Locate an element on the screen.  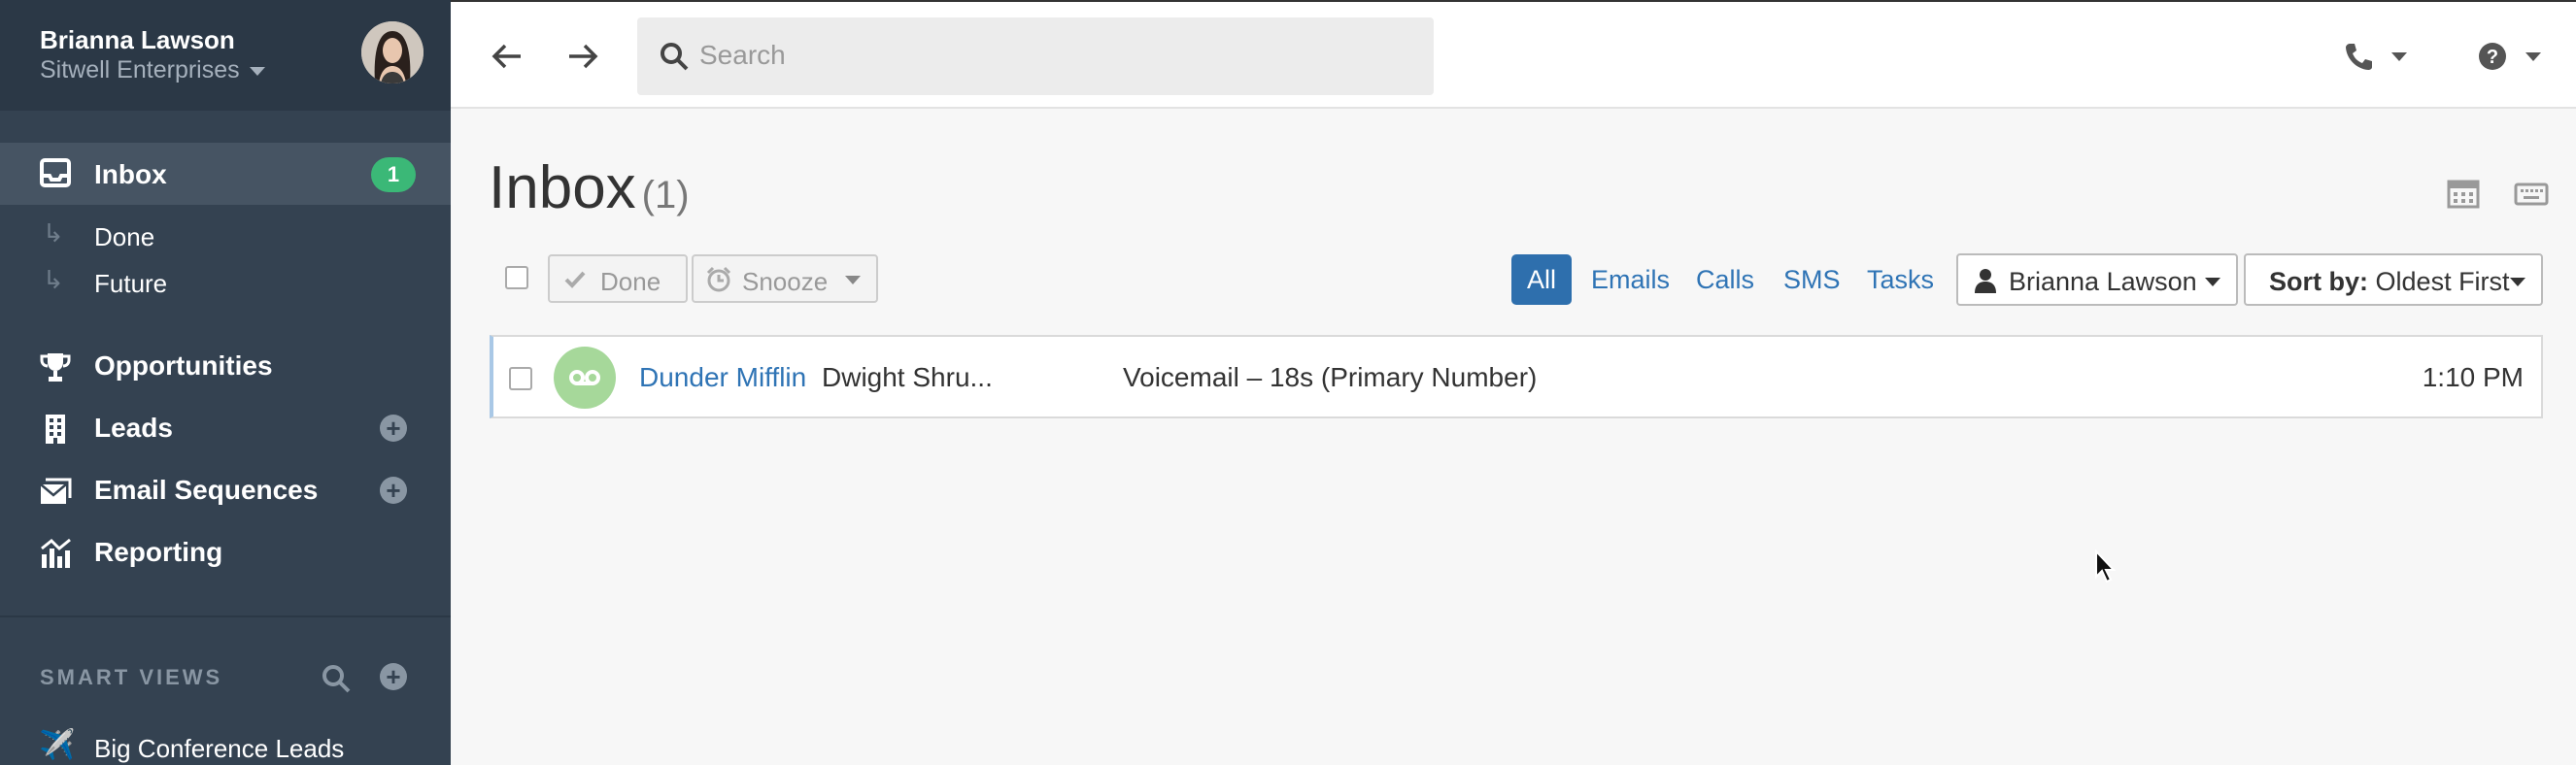
sidebar-item-label: Leads is located at coordinates (133, 428).